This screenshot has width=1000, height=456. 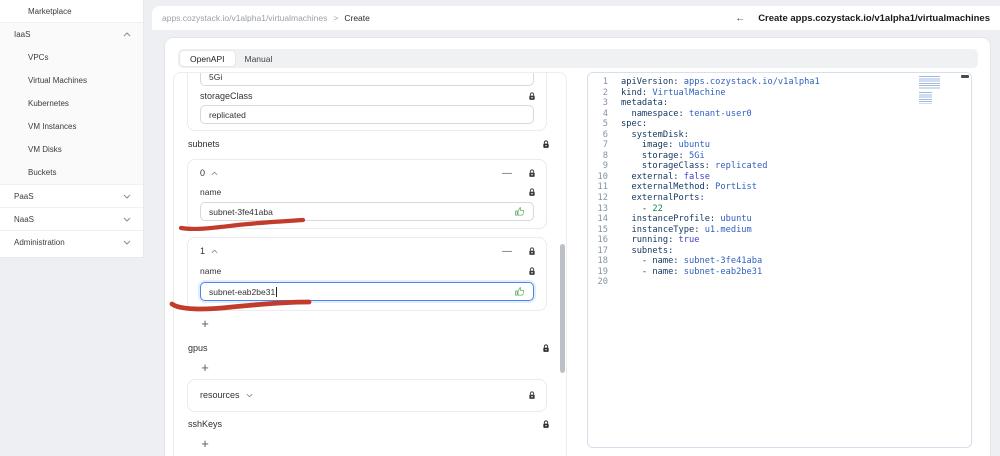 What do you see at coordinates (779, 93) in the screenshot?
I see `editor-line: 2 kind: VirtualMachine` at bounding box center [779, 93].